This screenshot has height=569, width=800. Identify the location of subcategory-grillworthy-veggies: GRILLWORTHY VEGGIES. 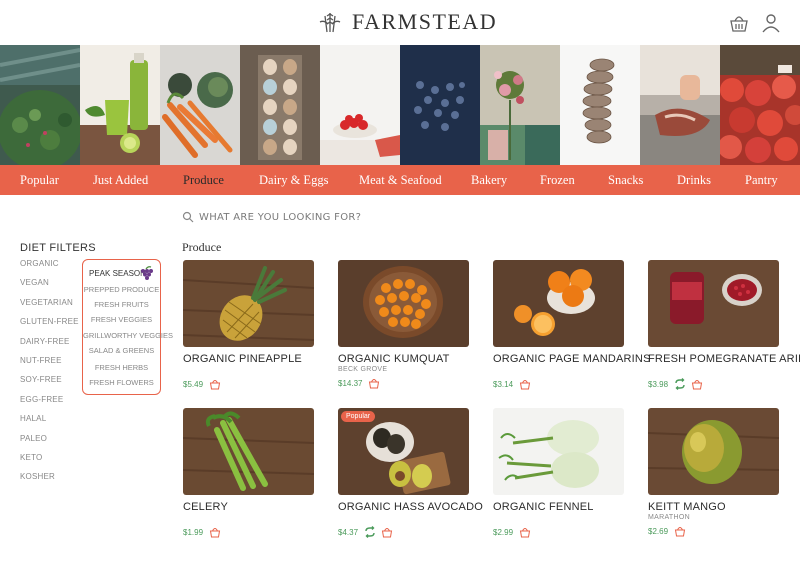
(128, 335).